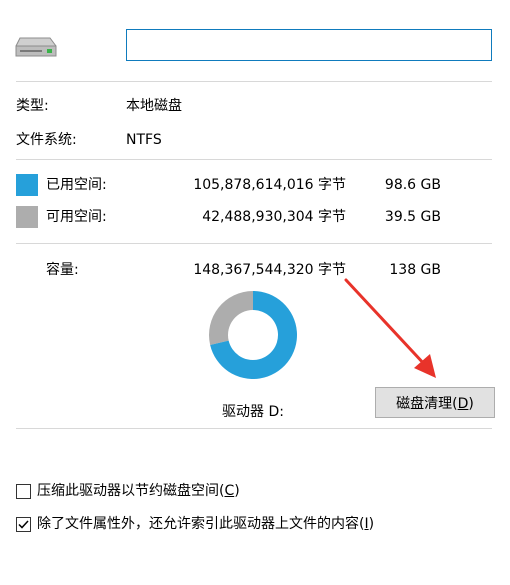  I want to click on compress-checkbox, so click(23, 491).